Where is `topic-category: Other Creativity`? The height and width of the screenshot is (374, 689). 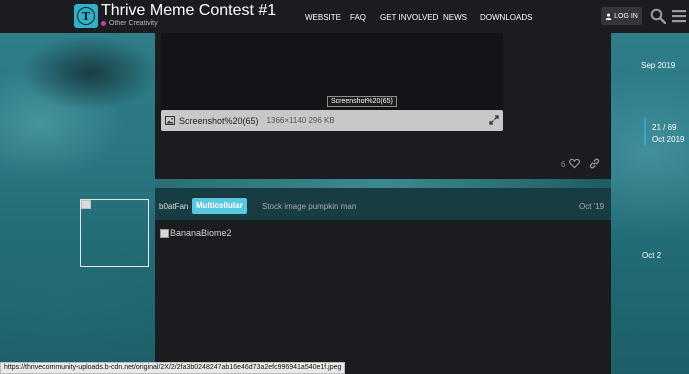
topic-category: Other Creativity is located at coordinates (129, 23).